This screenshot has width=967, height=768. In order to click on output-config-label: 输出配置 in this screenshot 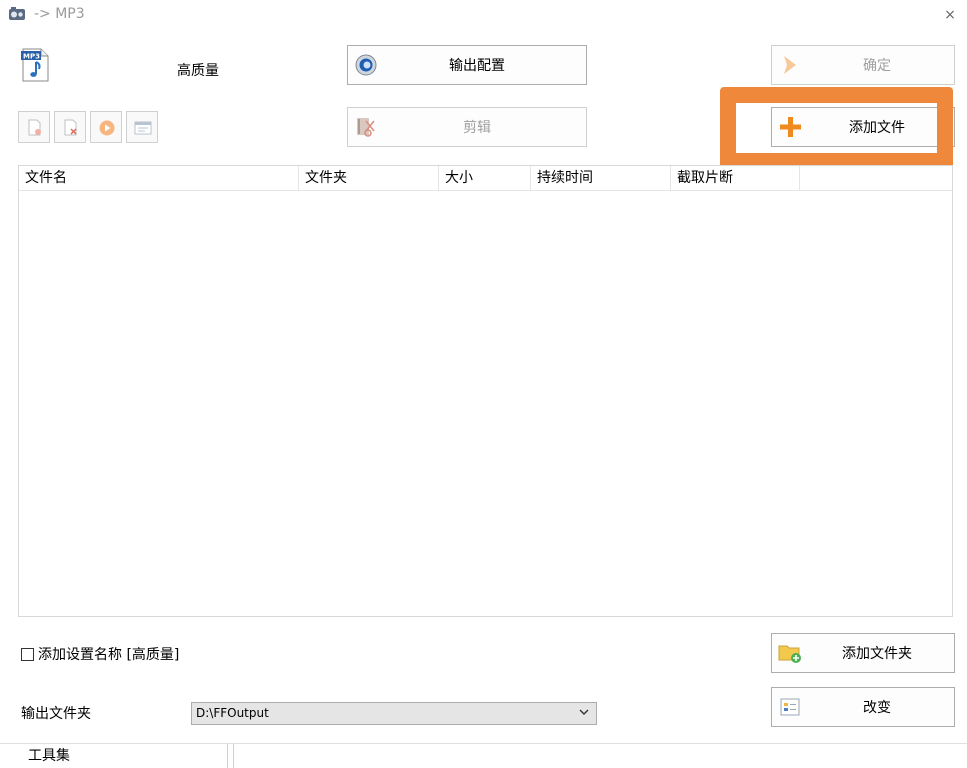, I will do `click(477, 66)`.